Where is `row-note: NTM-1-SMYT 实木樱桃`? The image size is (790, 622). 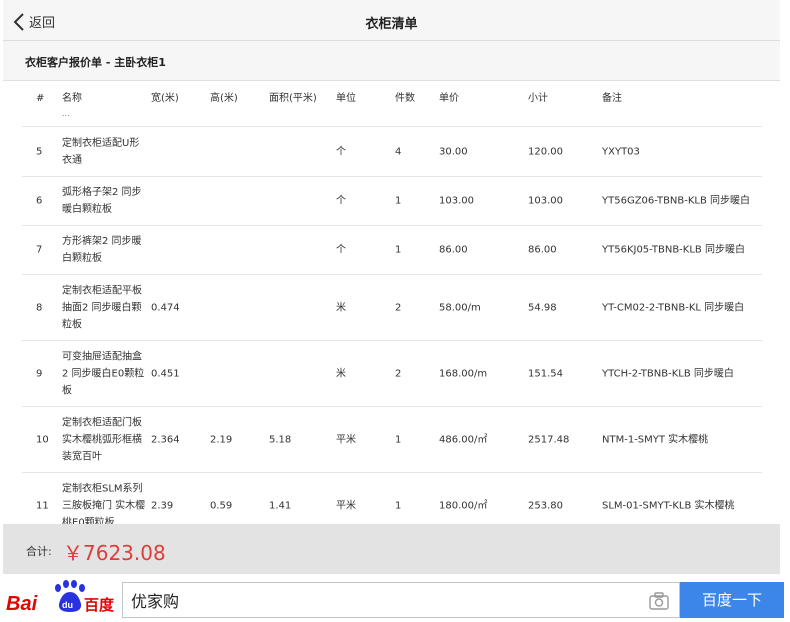
row-note: NTM-1-SMYT 实木樱桃 is located at coordinates (655, 439).